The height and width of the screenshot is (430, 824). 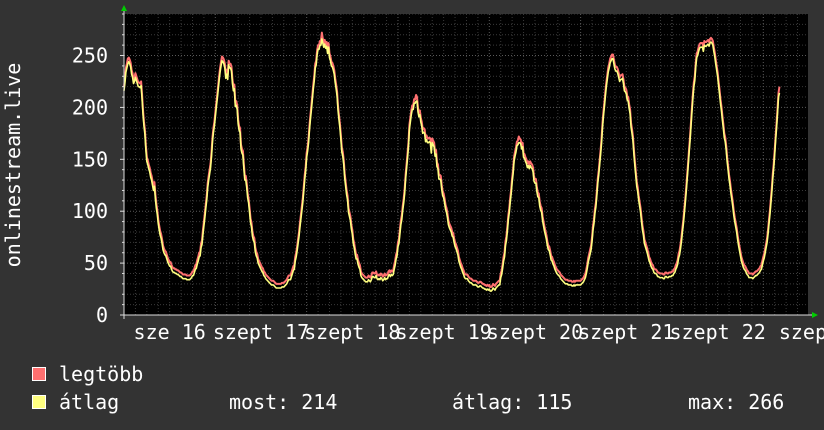 I want to click on legend-label-avg: átlag, so click(x=89, y=402).